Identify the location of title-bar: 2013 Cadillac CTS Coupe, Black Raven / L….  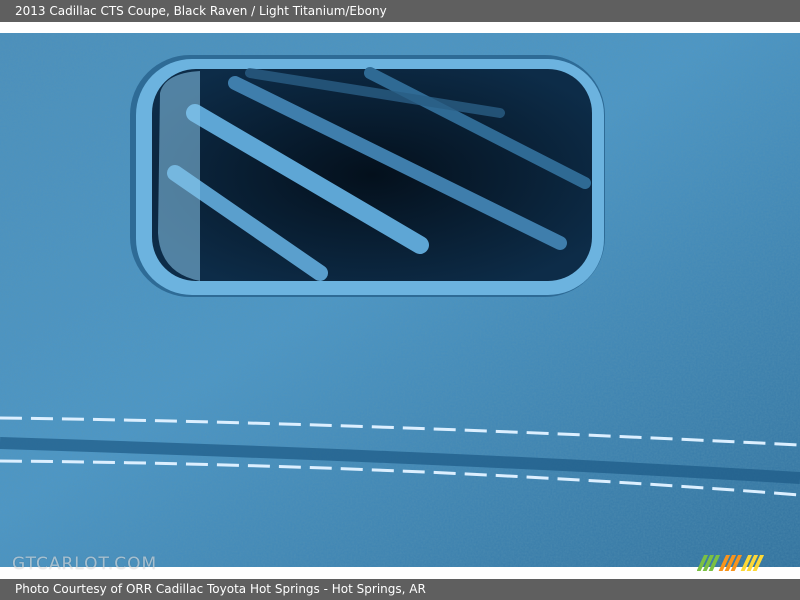
(400, 11).